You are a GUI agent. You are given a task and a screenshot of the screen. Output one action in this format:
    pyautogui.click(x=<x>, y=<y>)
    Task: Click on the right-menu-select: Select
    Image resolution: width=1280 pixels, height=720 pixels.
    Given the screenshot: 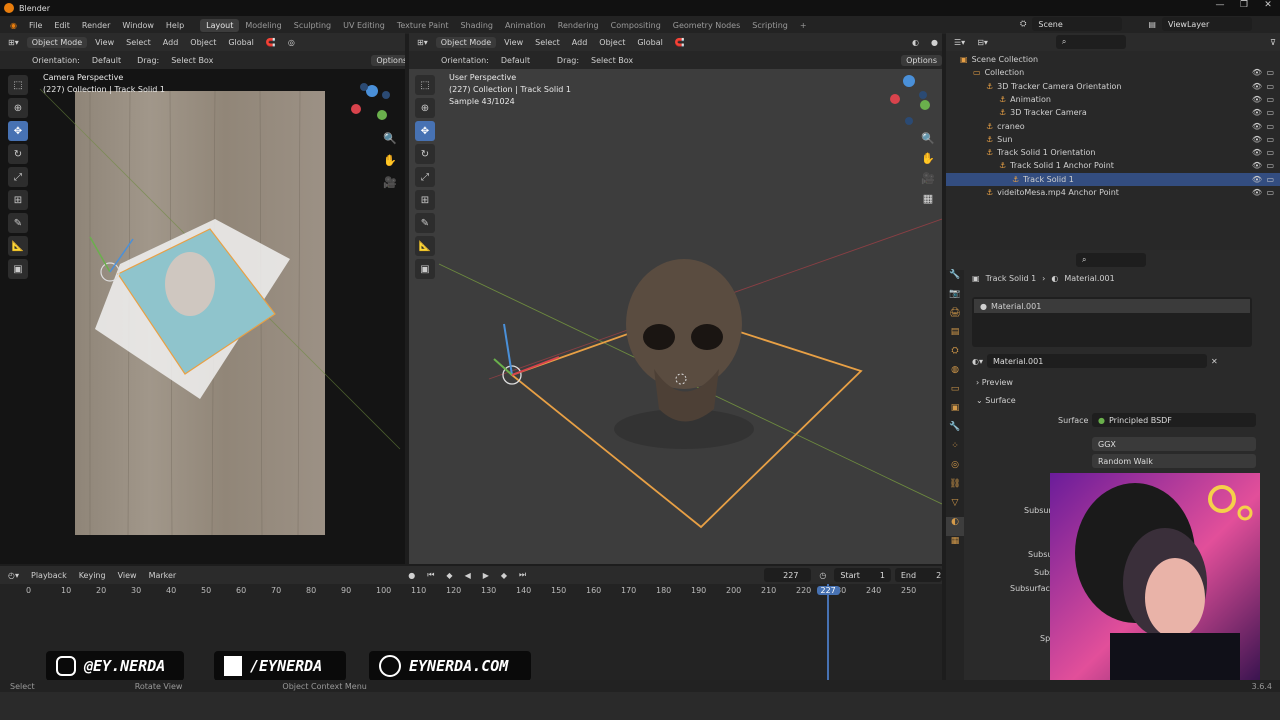 What is the action you would take?
    pyautogui.click(x=547, y=42)
    